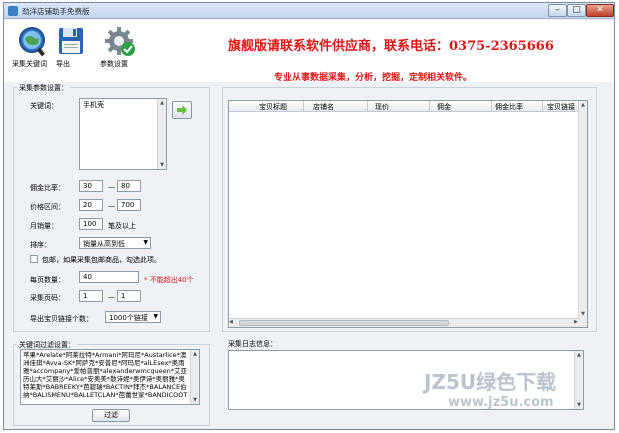 Image resolution: width=619 pixels, height=433 pixels. I want to click on export-count-value: 1000个链接, so click(128, 318).